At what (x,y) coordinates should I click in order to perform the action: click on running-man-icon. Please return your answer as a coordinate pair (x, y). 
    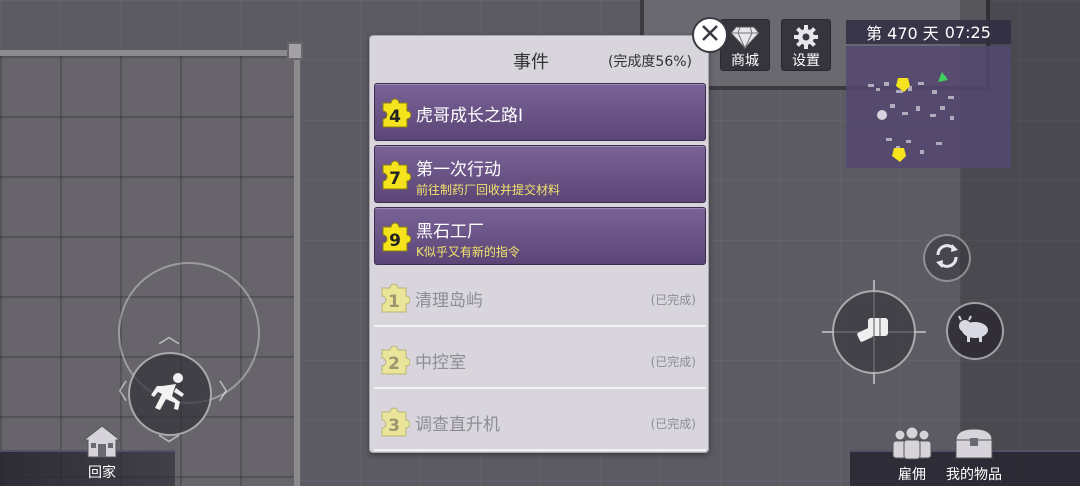
    Looking at the image, I should click on (170, 394).